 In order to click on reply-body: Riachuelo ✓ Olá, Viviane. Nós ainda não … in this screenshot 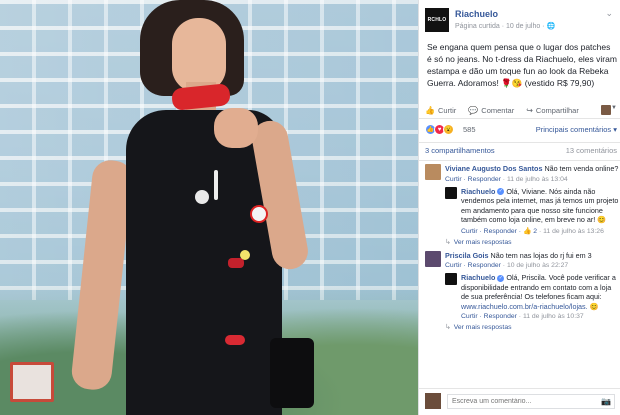, I will do `click(540, 206)`.